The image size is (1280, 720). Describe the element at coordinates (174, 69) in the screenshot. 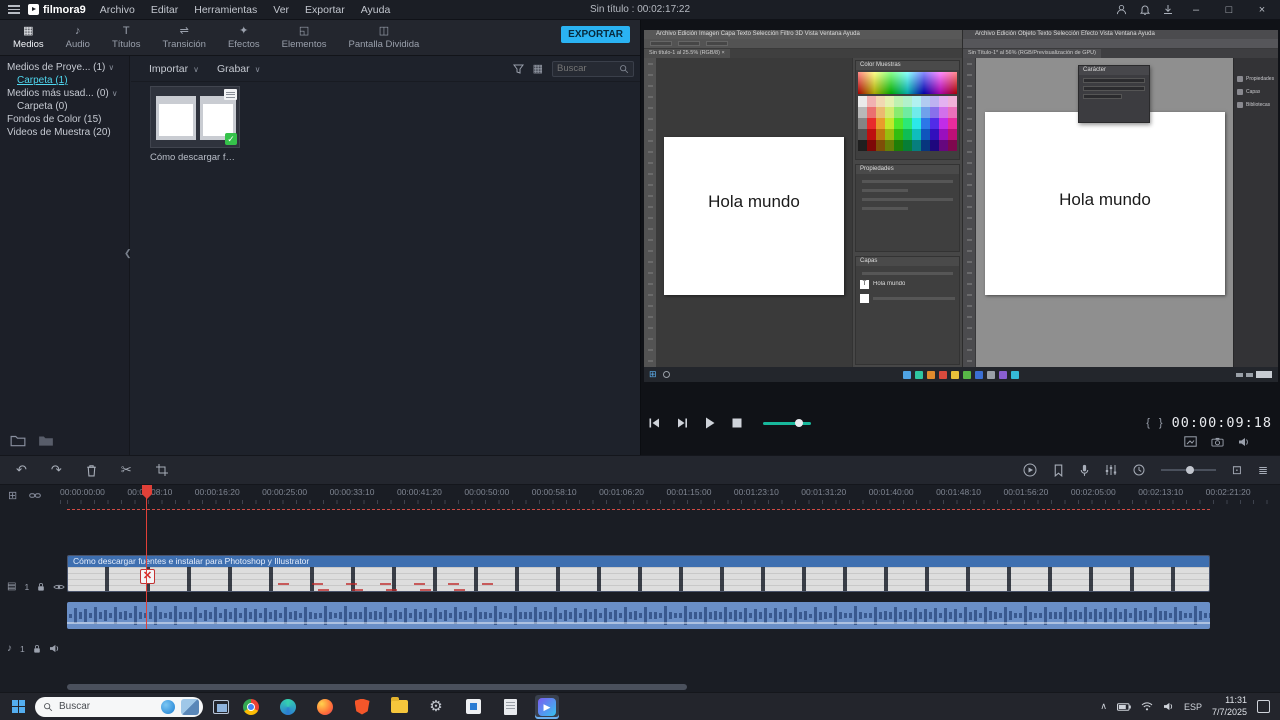

I see `import-dropdown: Importar ∨` at that location.